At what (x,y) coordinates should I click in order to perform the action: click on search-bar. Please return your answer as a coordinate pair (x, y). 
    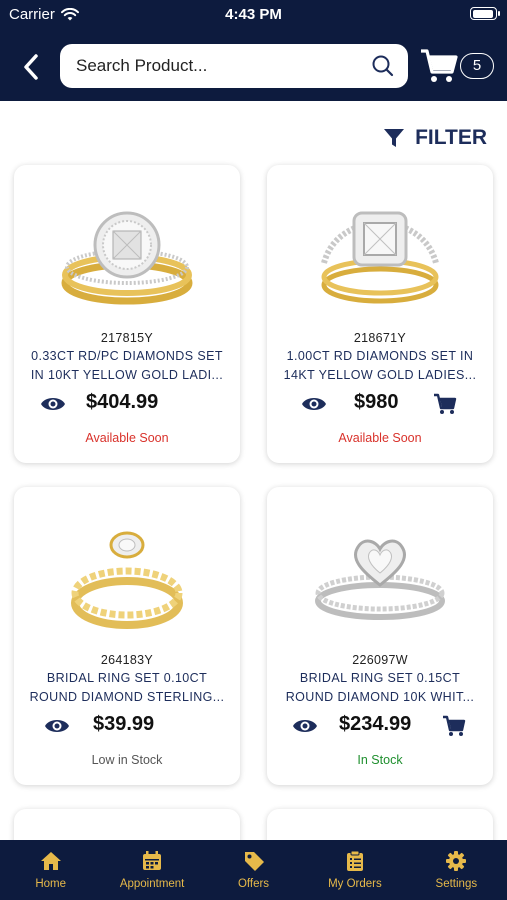
    Looking at the image, I should click on (234, 66).